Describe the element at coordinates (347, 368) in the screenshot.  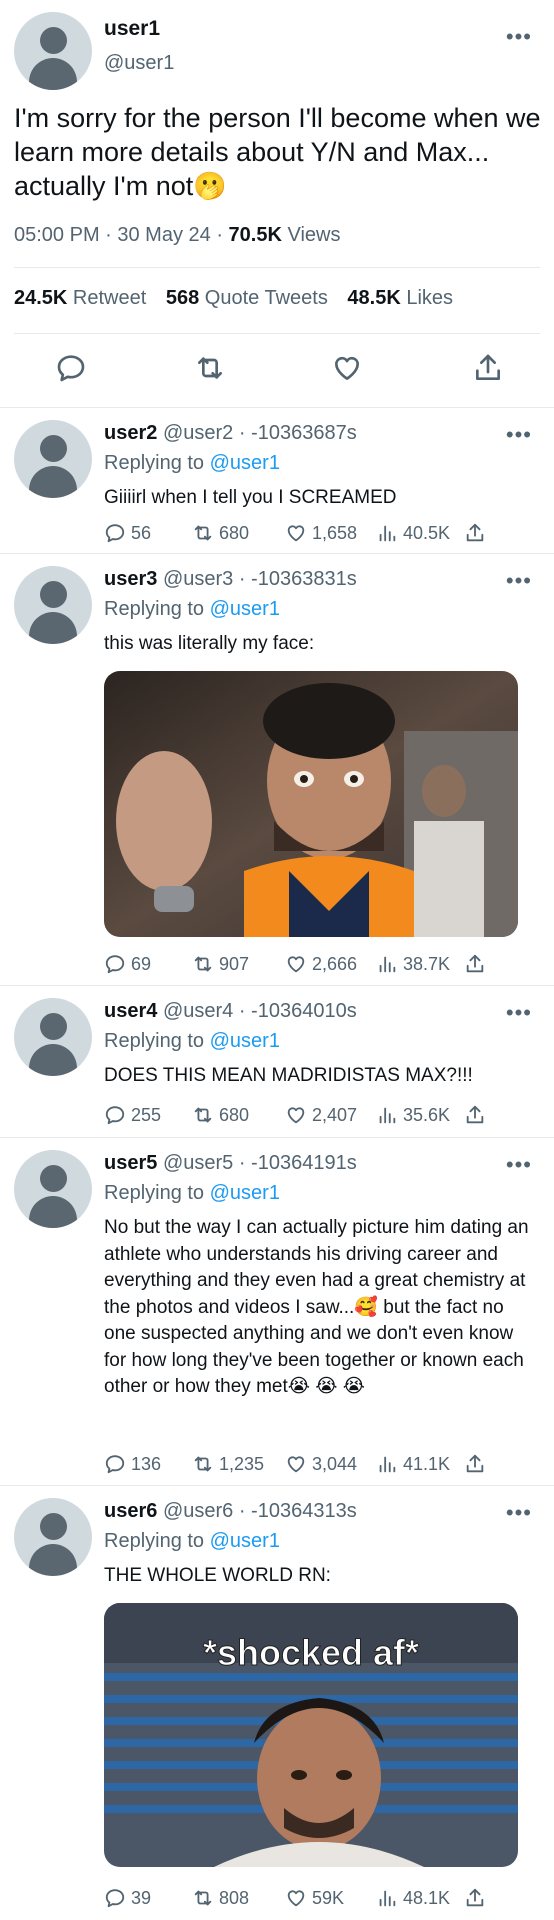
I see `like-icon` at that location.